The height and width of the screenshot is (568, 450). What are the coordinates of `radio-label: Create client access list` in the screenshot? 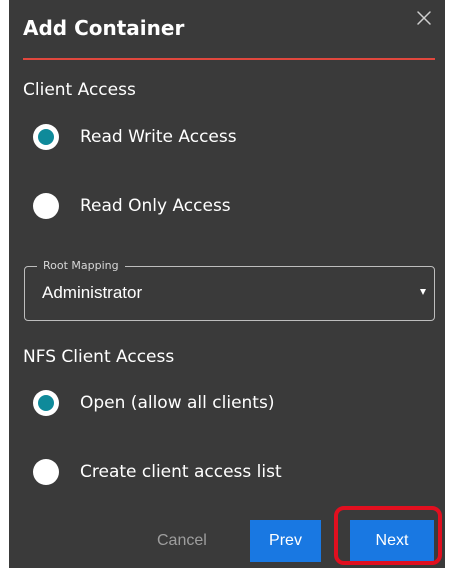 It's located at (181, 472).